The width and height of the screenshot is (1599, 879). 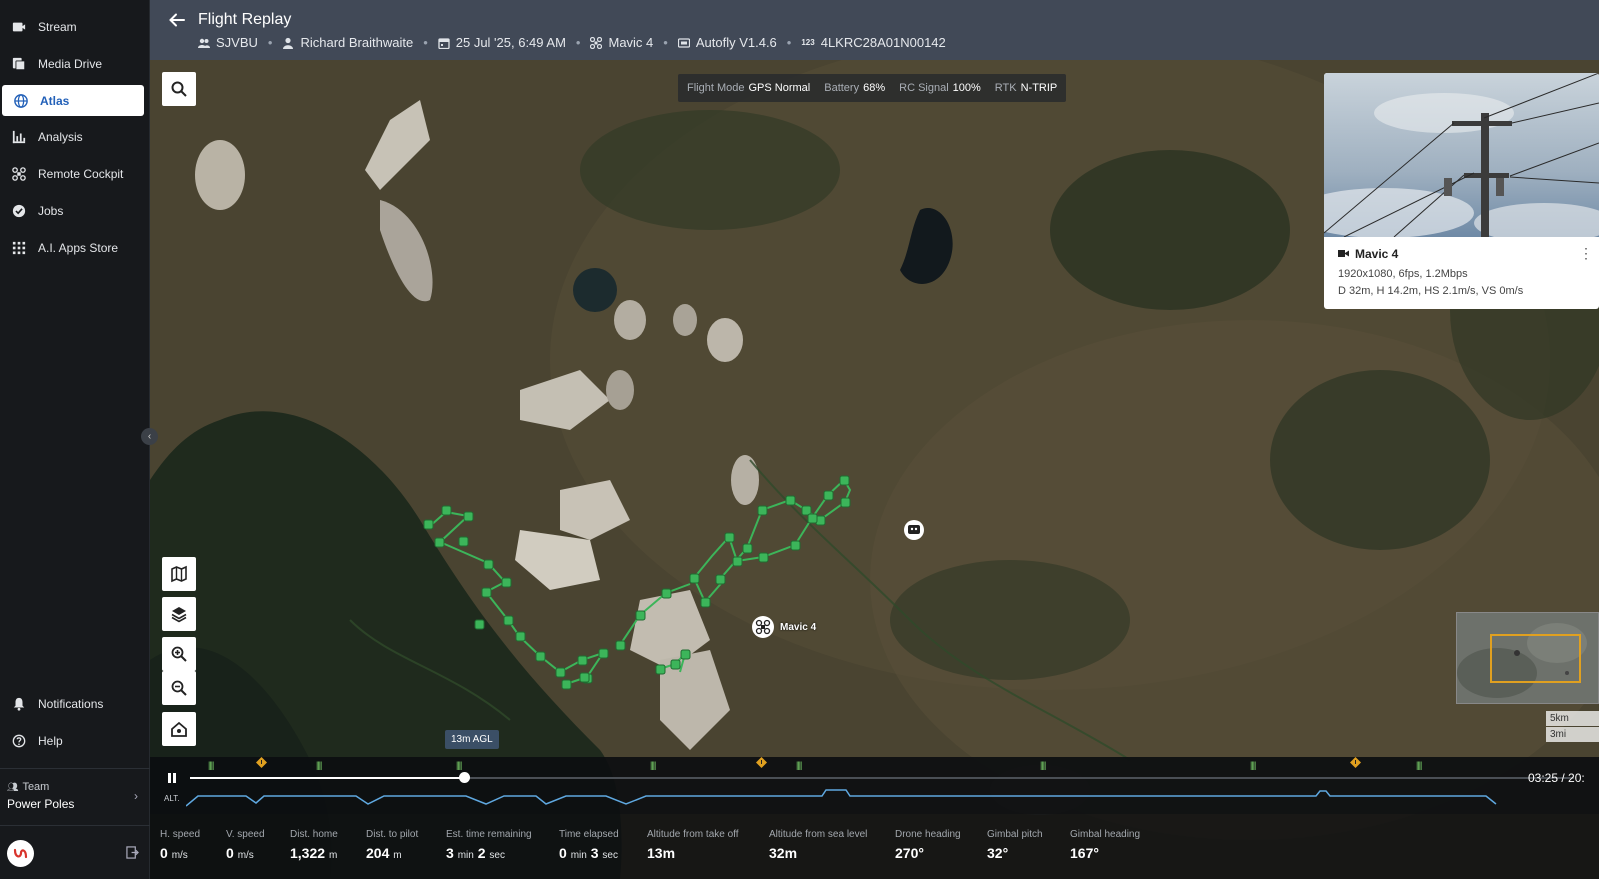 I want to click on map-view-button, so click(x=179, y=574).